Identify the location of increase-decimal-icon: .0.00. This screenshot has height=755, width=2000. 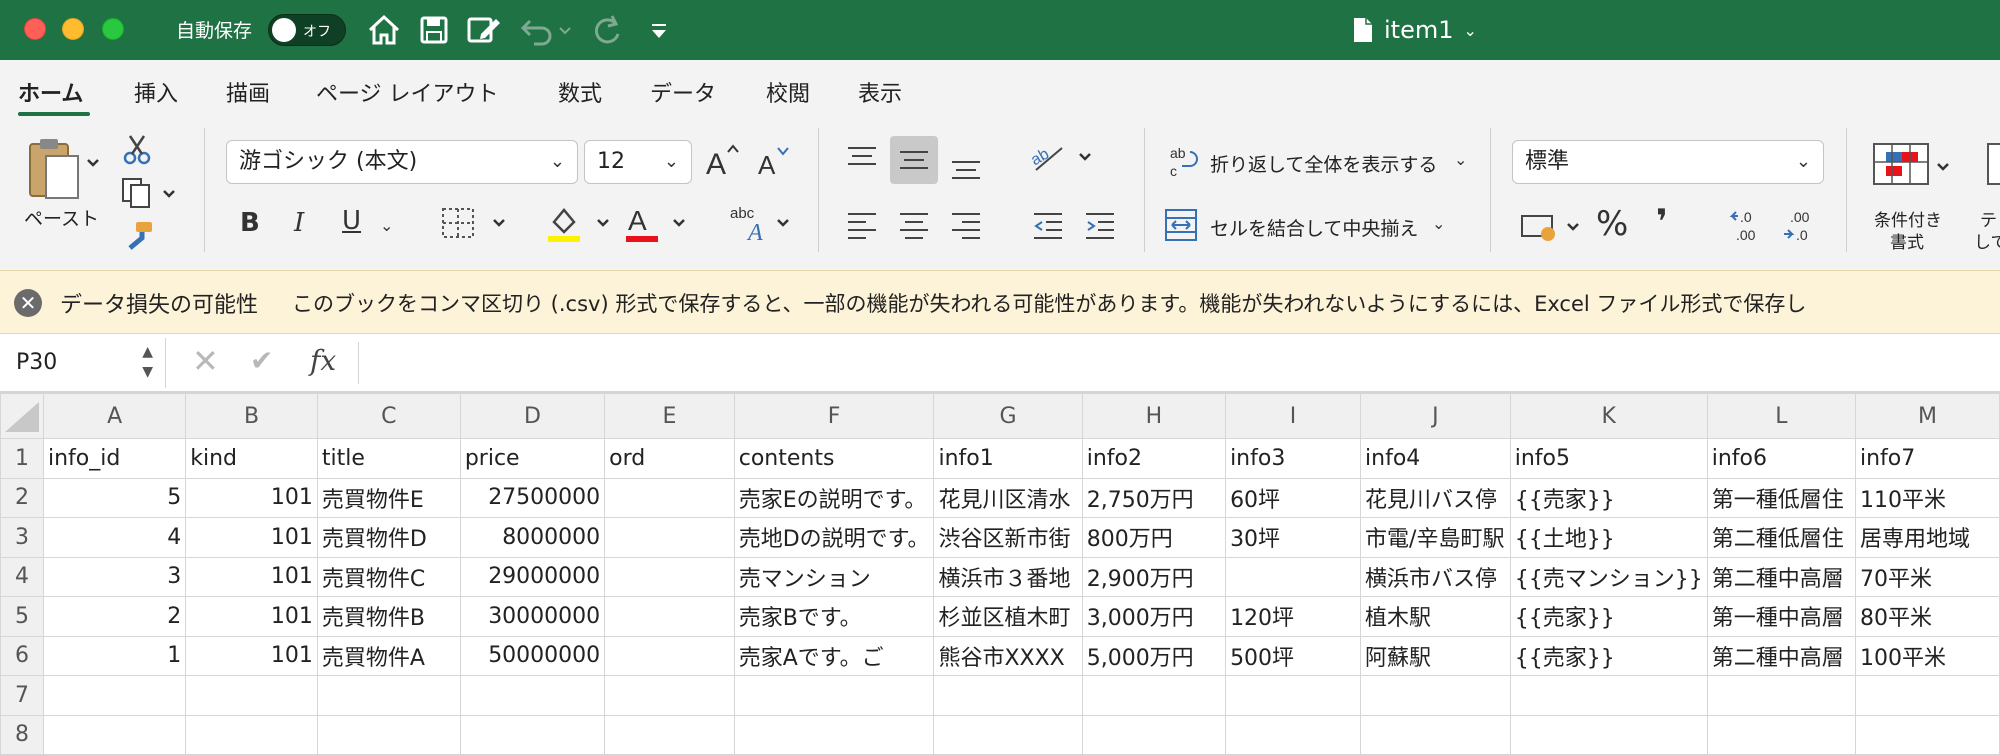
(1748, 226).